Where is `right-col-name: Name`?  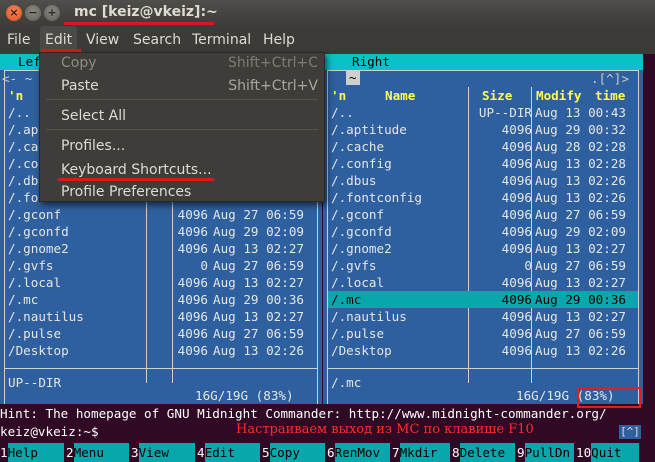 right-col-name: Name is located at coordinates (400, 95).